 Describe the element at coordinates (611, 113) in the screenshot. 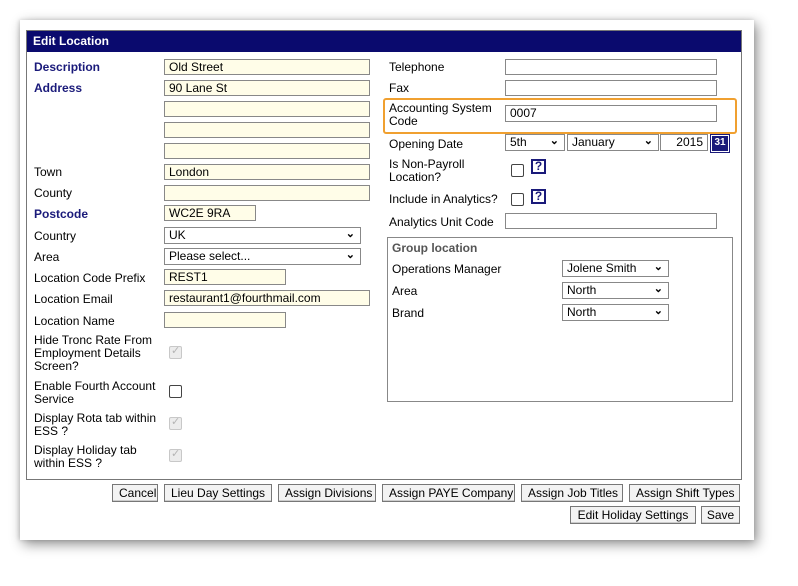

I see `accounting-code-input: 0007` at that location.